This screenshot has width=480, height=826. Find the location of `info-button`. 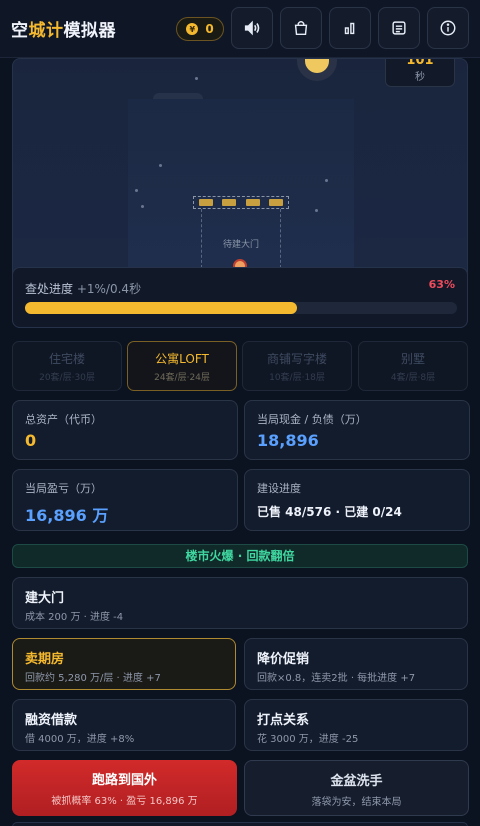

info-button is located at coordinates (448, 28).